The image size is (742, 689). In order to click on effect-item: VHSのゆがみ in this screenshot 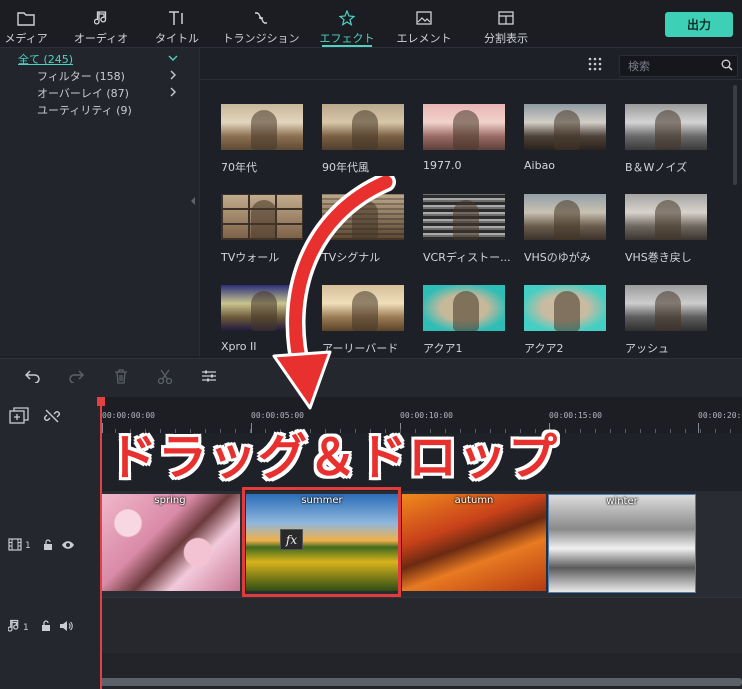, I will do `click(565, 229)`.